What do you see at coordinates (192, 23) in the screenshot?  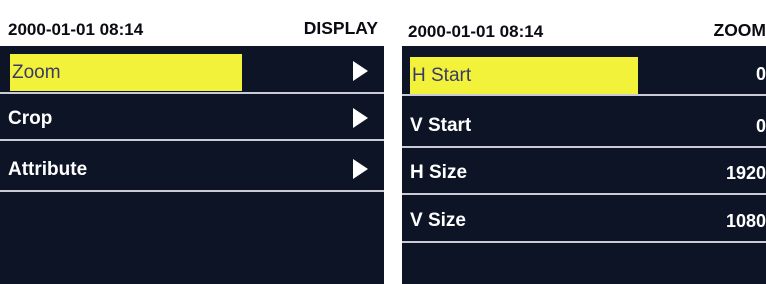 I see `menu-header: 2000-01-01 08:14 DISPLAY` at bounding box center [192, 23].